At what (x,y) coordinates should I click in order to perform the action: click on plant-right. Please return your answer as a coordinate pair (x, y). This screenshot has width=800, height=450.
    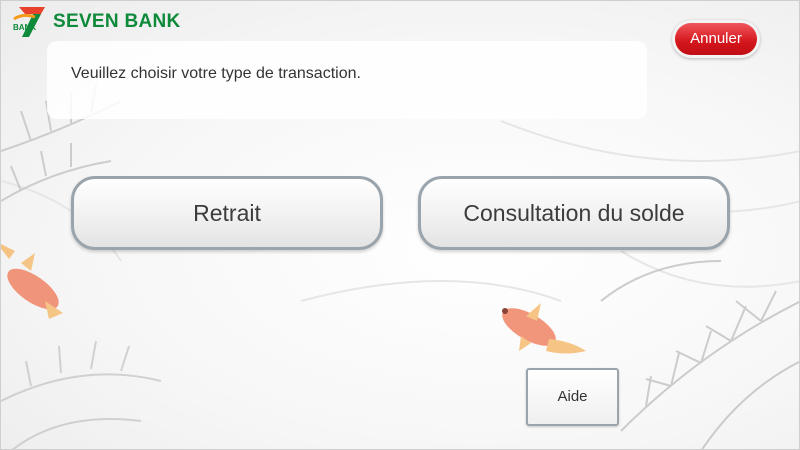
    Looking at the image, I should click on (699, 354).